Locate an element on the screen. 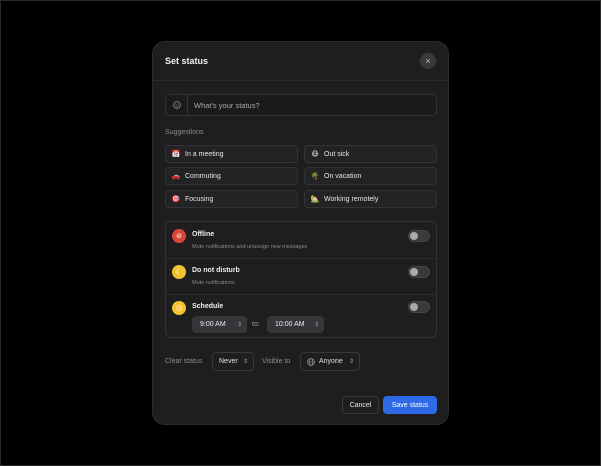 Image resolution: width=601 pixels, height=466 pixels. option-title: Offline is located at coordinates (203, 234).